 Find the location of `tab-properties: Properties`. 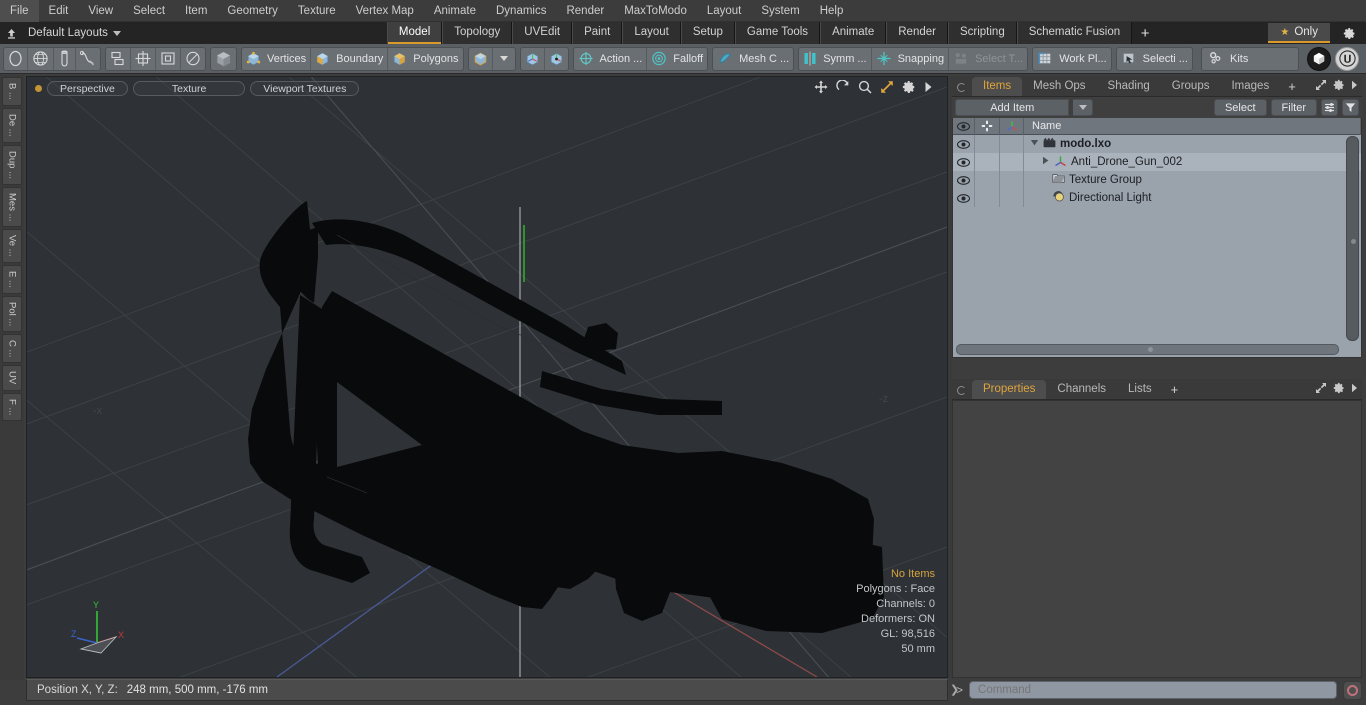

tab-properties: Properties is located at coordinates (1009, 389).